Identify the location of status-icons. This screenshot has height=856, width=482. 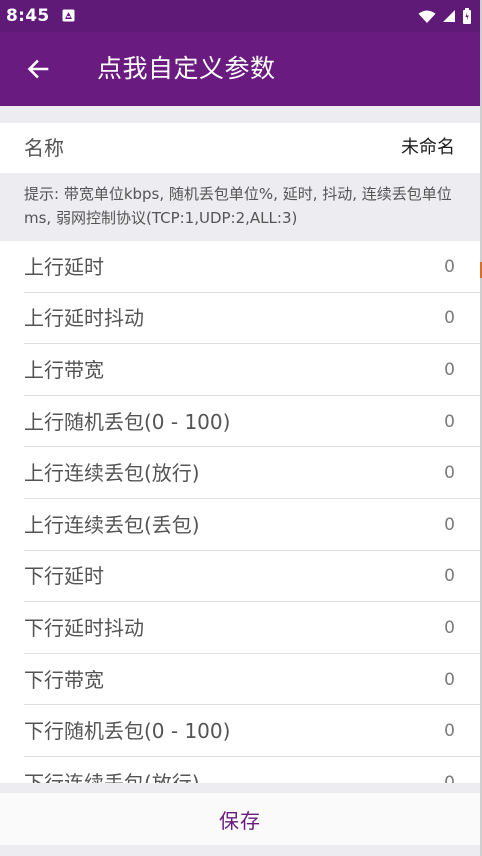
(445, 16).